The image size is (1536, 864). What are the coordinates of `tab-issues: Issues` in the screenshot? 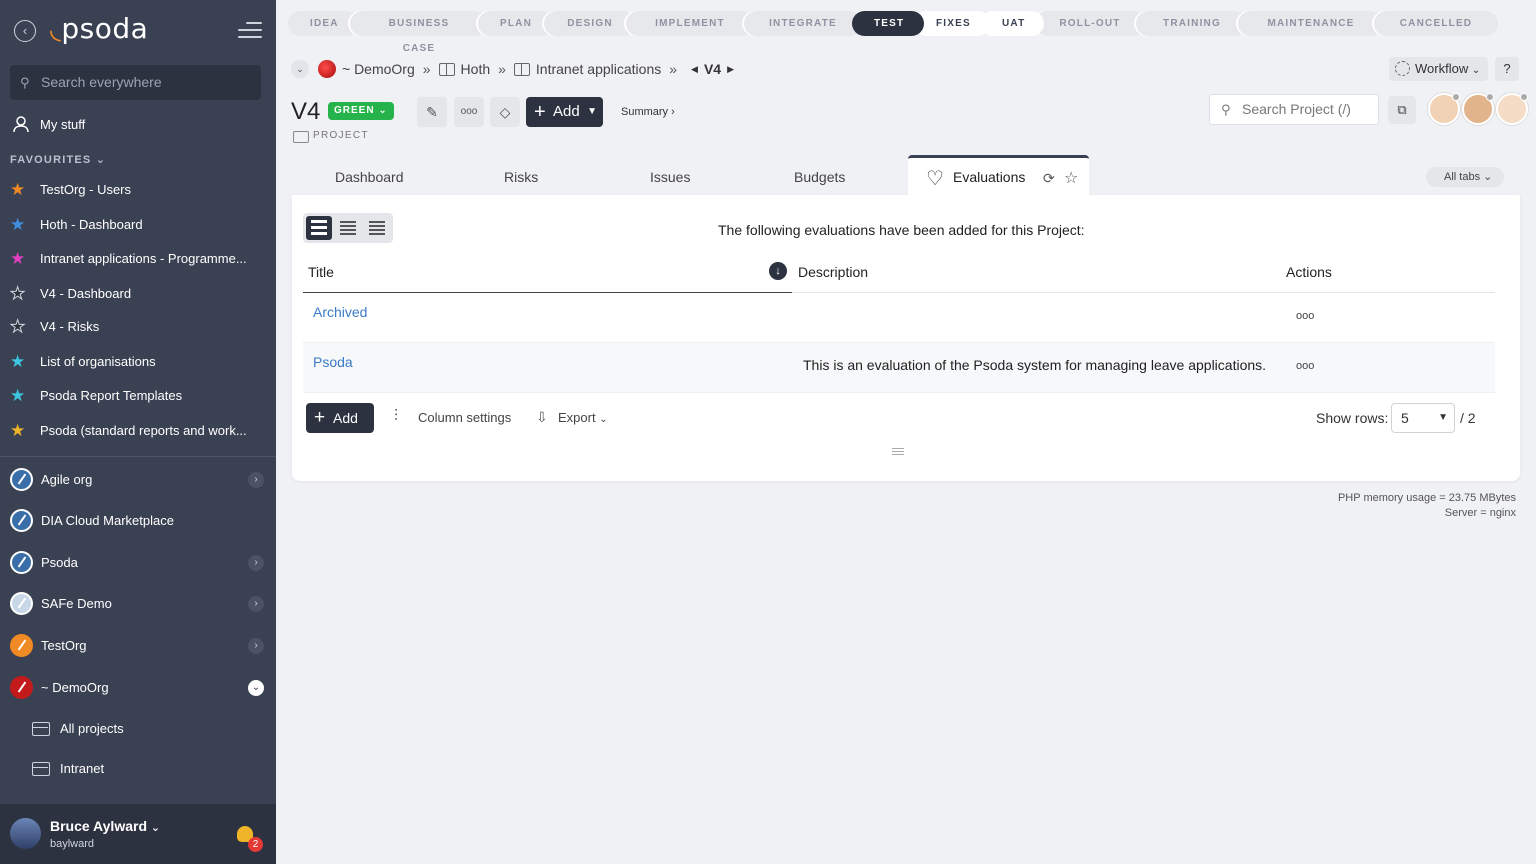 It's located at (670, 177).